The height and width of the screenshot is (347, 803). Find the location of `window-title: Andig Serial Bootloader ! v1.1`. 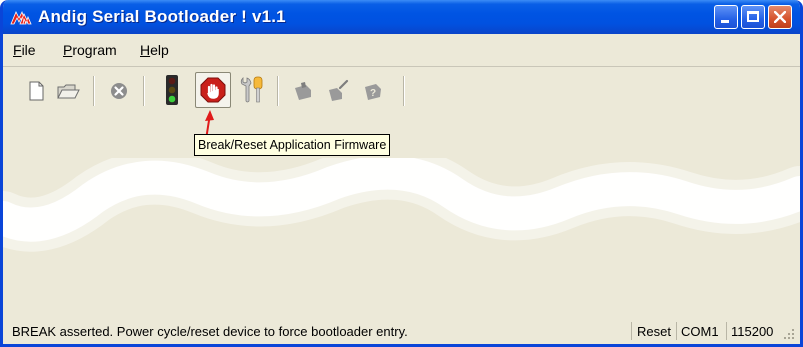

window-title: Andig Serial Bootloader ! v1.1 is located at coordinates (162, 16).